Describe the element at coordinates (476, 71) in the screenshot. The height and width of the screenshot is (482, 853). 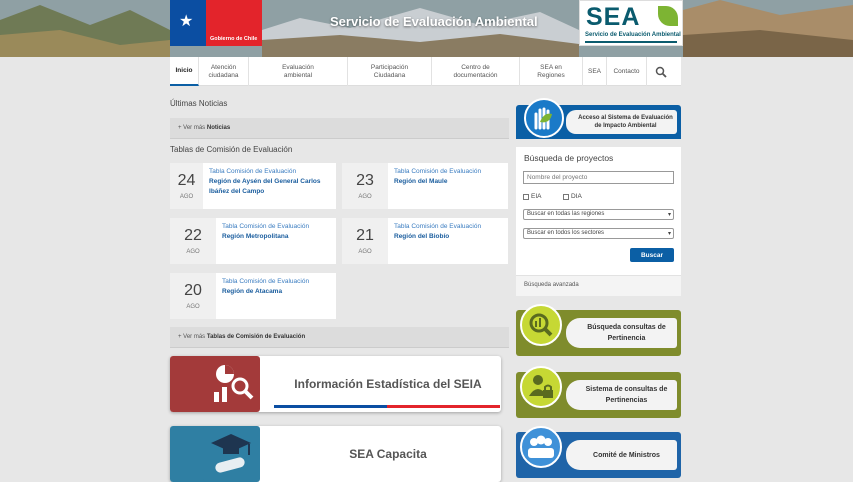
I see `nav-item-centro-documentacion: Centro de documentación` at that location.